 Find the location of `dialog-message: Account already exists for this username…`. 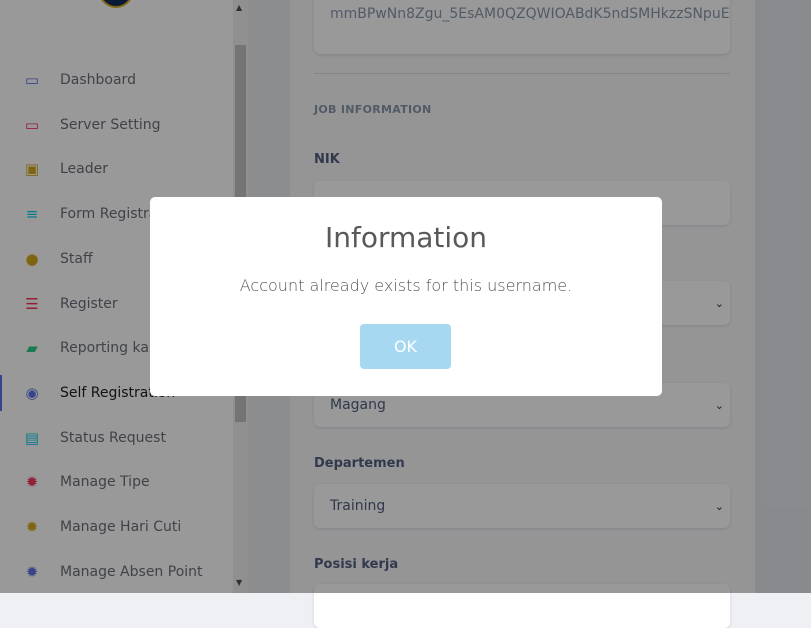

dialog-message: Account already exists for this username… is located at coordinates (406, 285).